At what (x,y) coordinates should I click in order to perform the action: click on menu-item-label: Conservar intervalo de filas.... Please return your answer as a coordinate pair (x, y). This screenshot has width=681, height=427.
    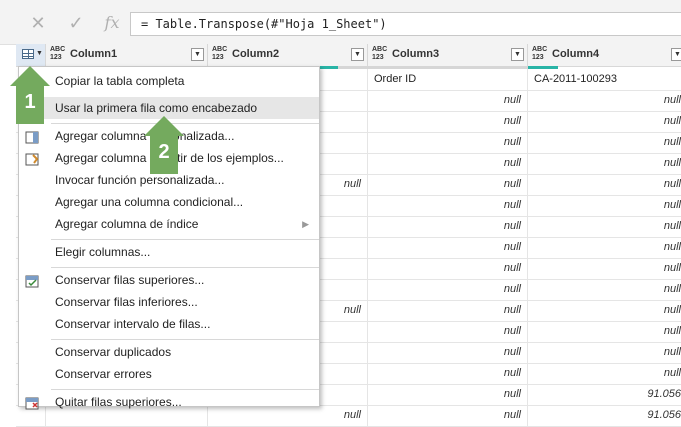
    Looking at the image, I should click on (133, 324).